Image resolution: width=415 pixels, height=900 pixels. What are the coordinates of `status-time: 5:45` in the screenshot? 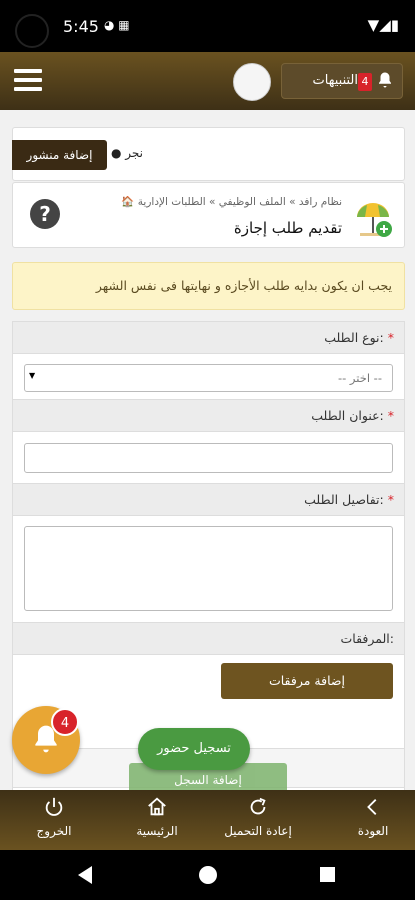 It's located at (81, 26).